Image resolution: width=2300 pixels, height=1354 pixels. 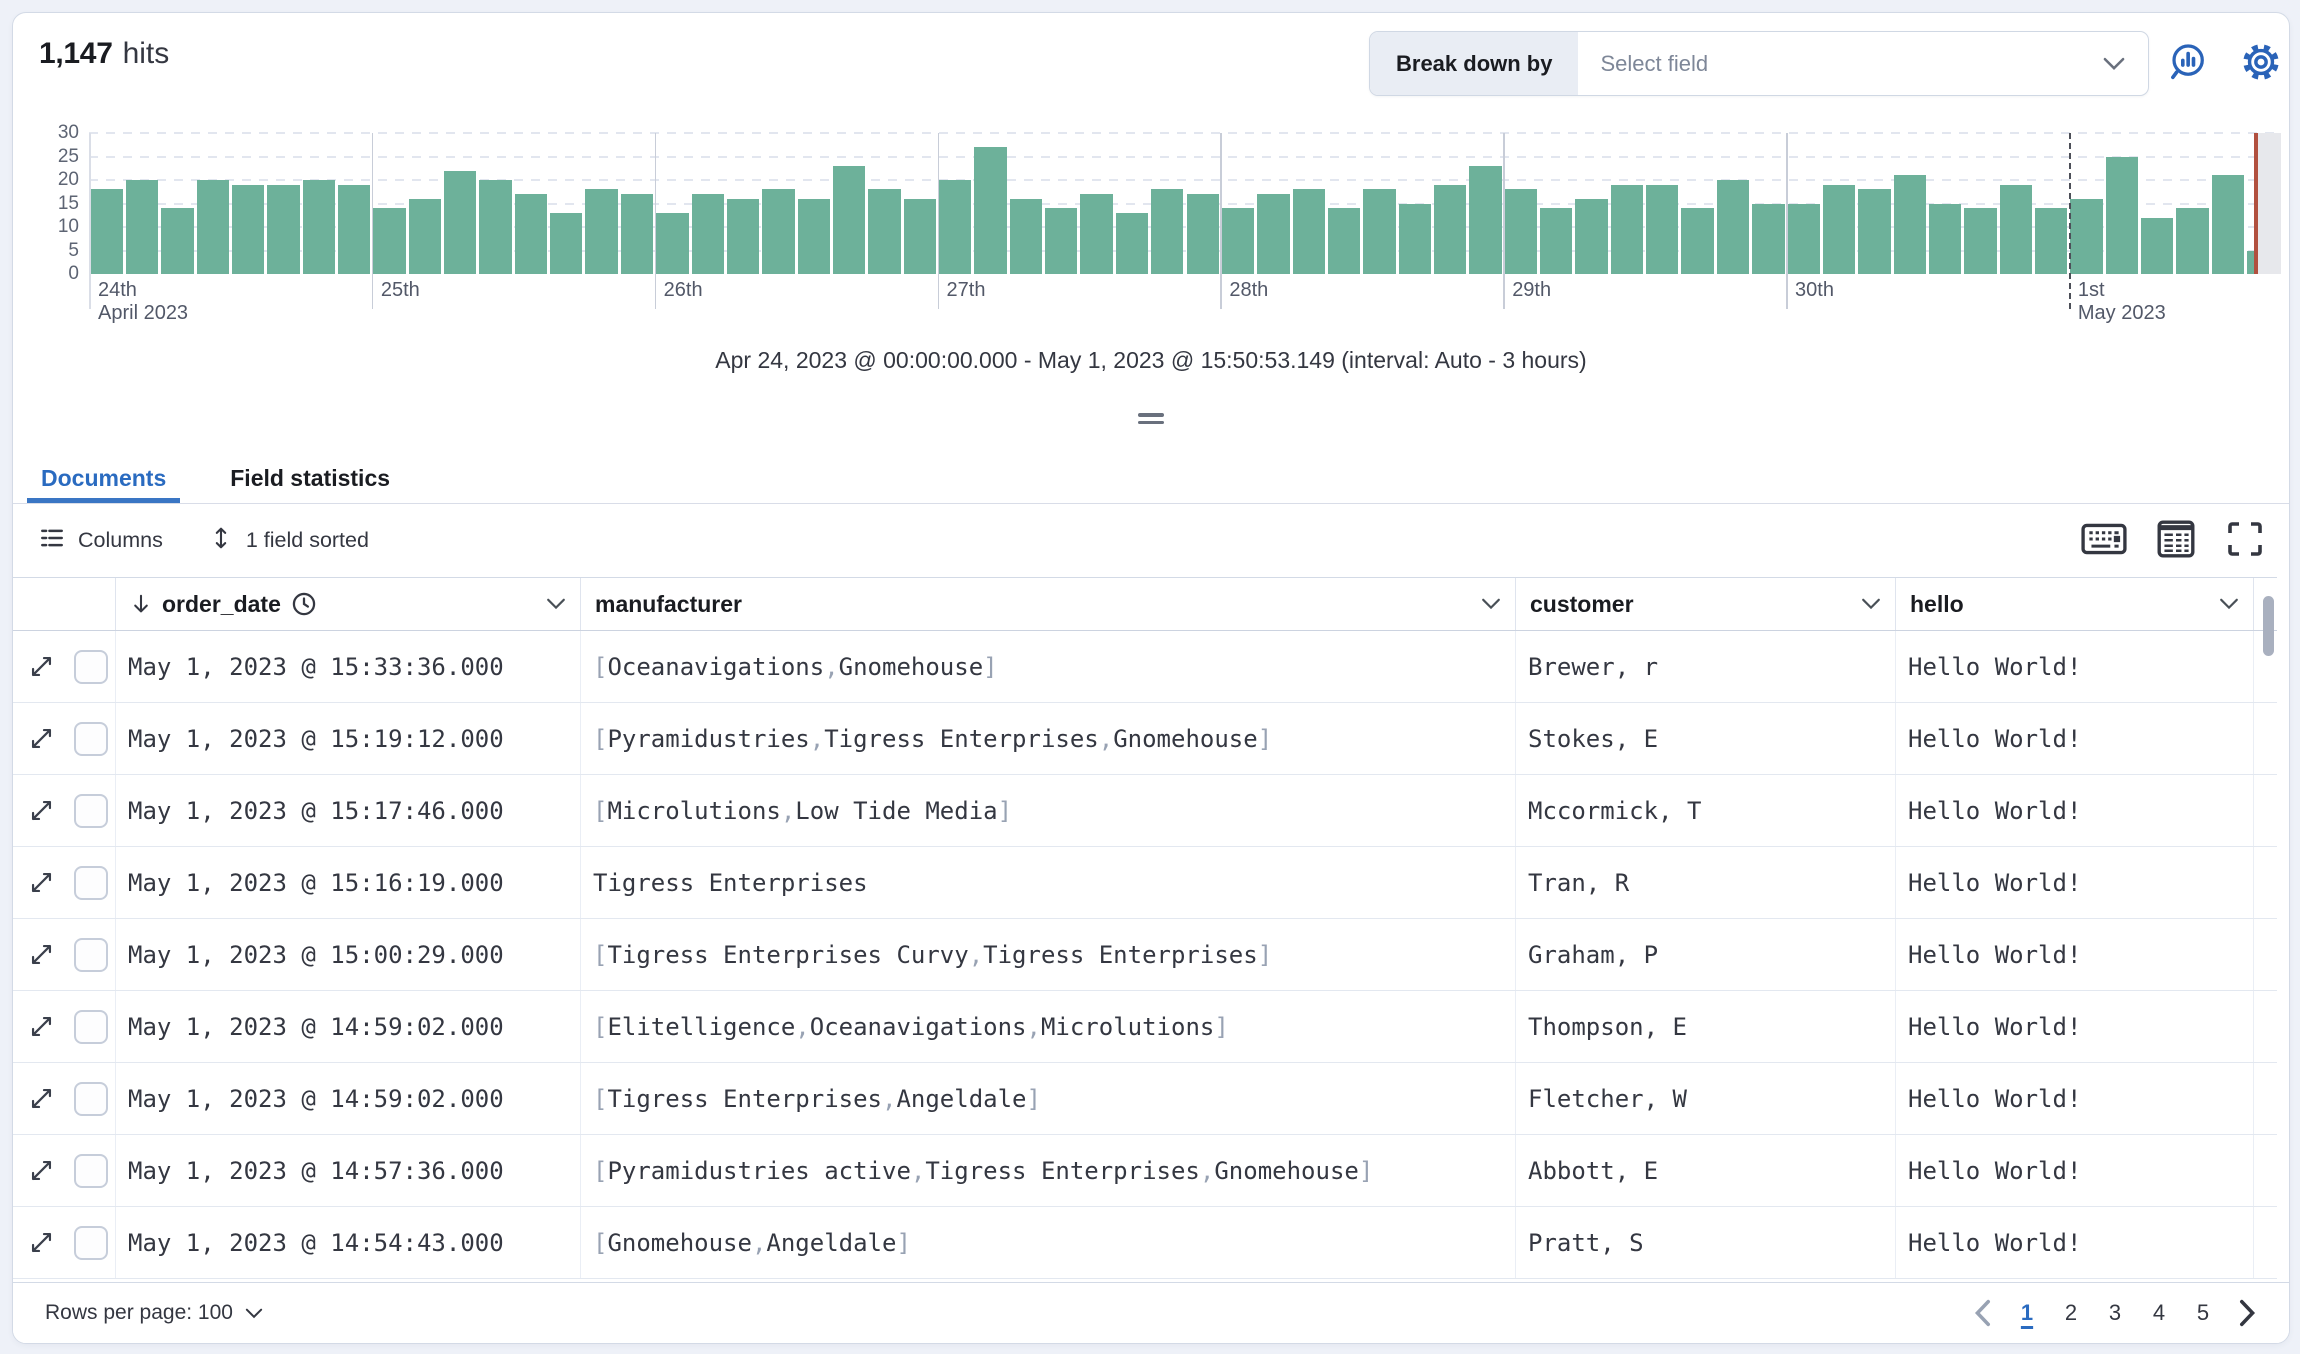 I want to click on keyboard-shortcuts-button, so click(x=2104, y=540).